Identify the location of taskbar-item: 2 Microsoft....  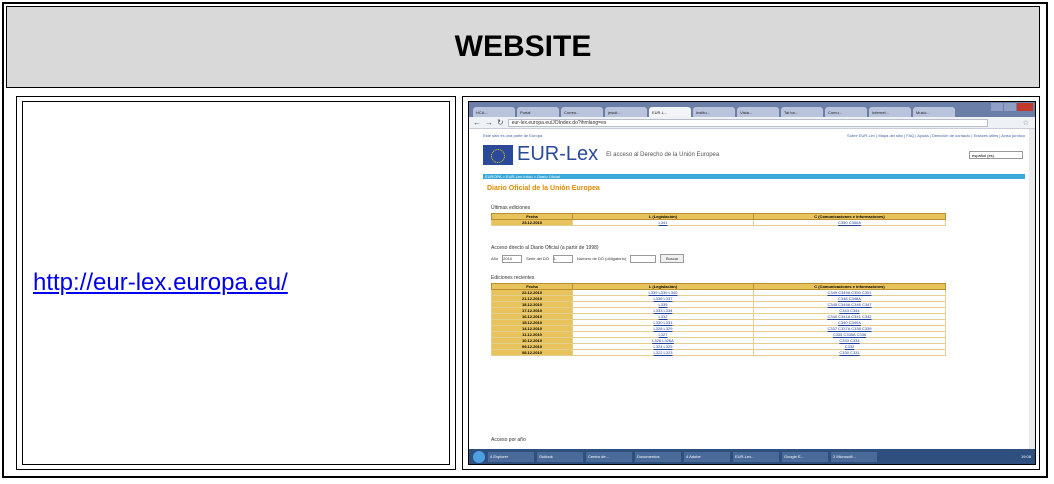
(854, 456).